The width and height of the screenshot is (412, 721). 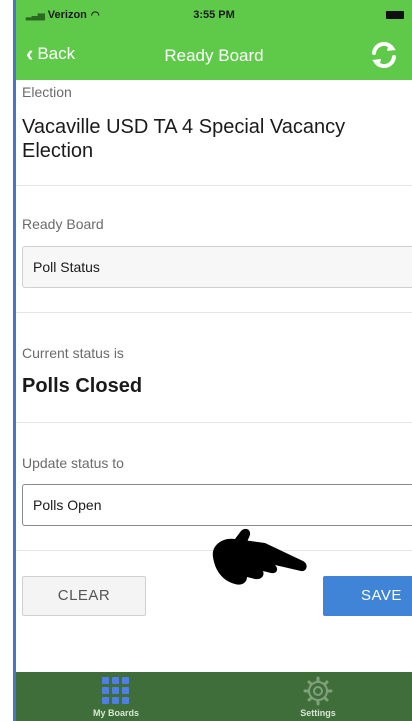 I want to click on tab-my-boards: My Boards, so click(x=116, y=696).